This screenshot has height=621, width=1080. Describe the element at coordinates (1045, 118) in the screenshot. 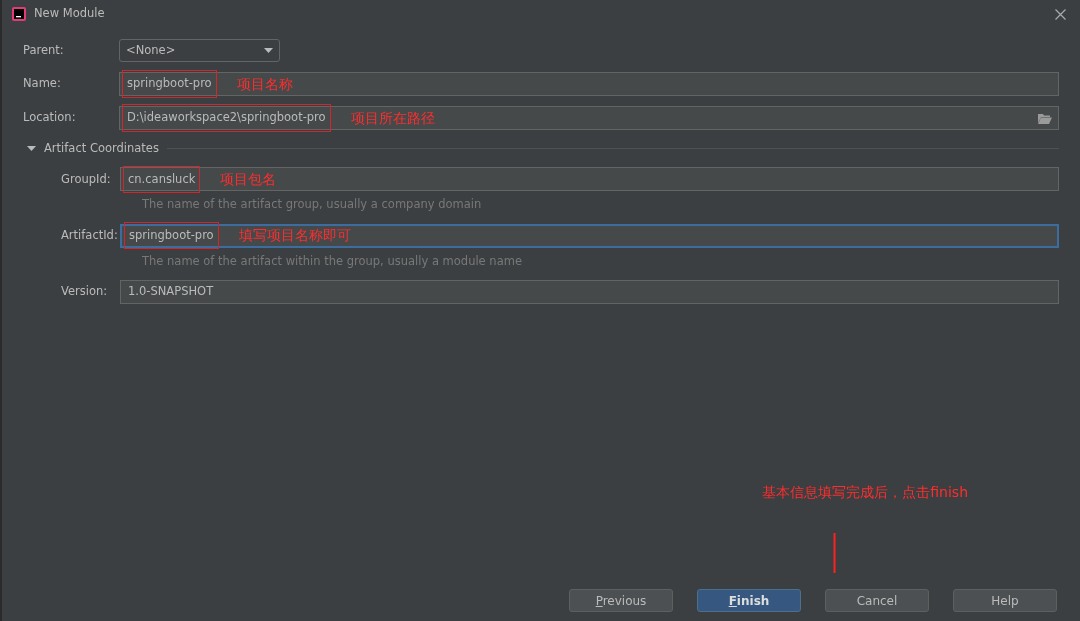

I see `folder-icon` at that location.